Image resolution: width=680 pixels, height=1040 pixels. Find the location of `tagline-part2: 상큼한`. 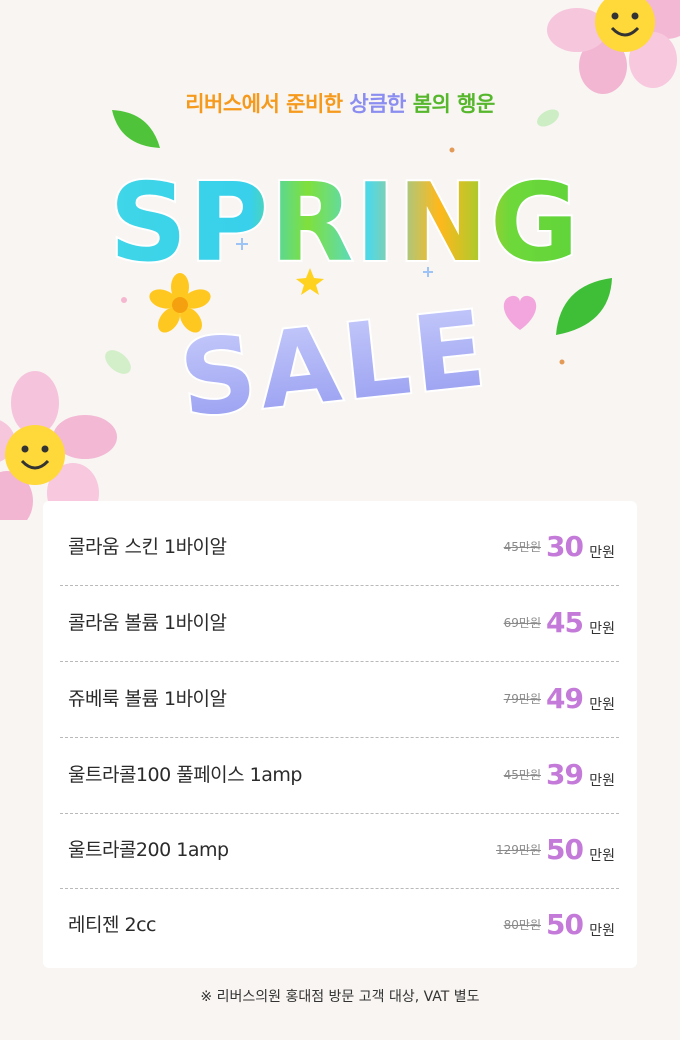

tagline-part2: 상큼한 is located at coordinates (377, 104).